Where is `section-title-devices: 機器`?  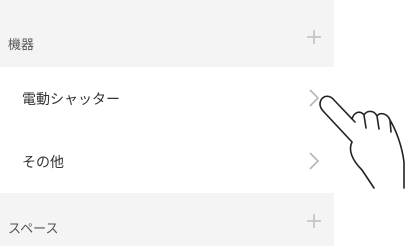
section-title-devices: 機器 is located at coordinates (21, 45).